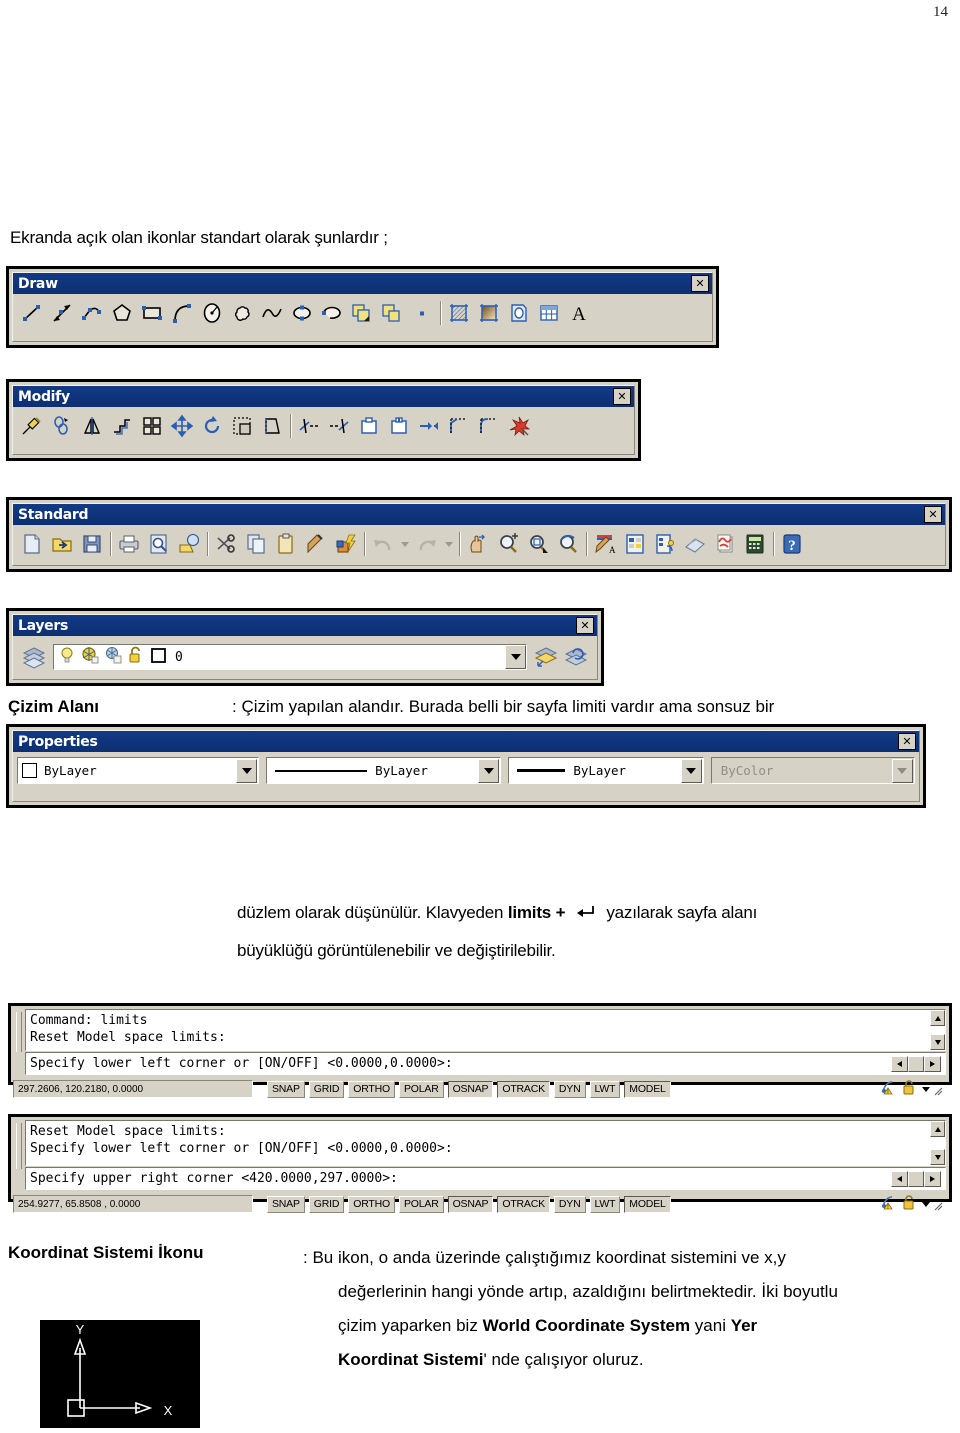 This screenshot has width=960, height=1433. Describe the element at coordinates (212, 313) in the screenshot. I see `circle-icon` at that location.